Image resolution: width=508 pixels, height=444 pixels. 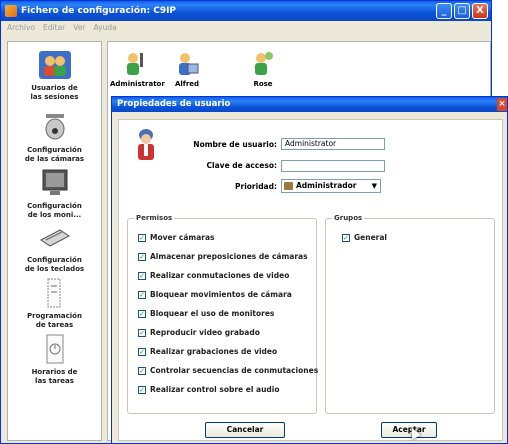 What do you see at coordinates (205, 332) in the screenshot?
I see `permission-label: Reproducir video grabado` at bounding box center [205, 332].